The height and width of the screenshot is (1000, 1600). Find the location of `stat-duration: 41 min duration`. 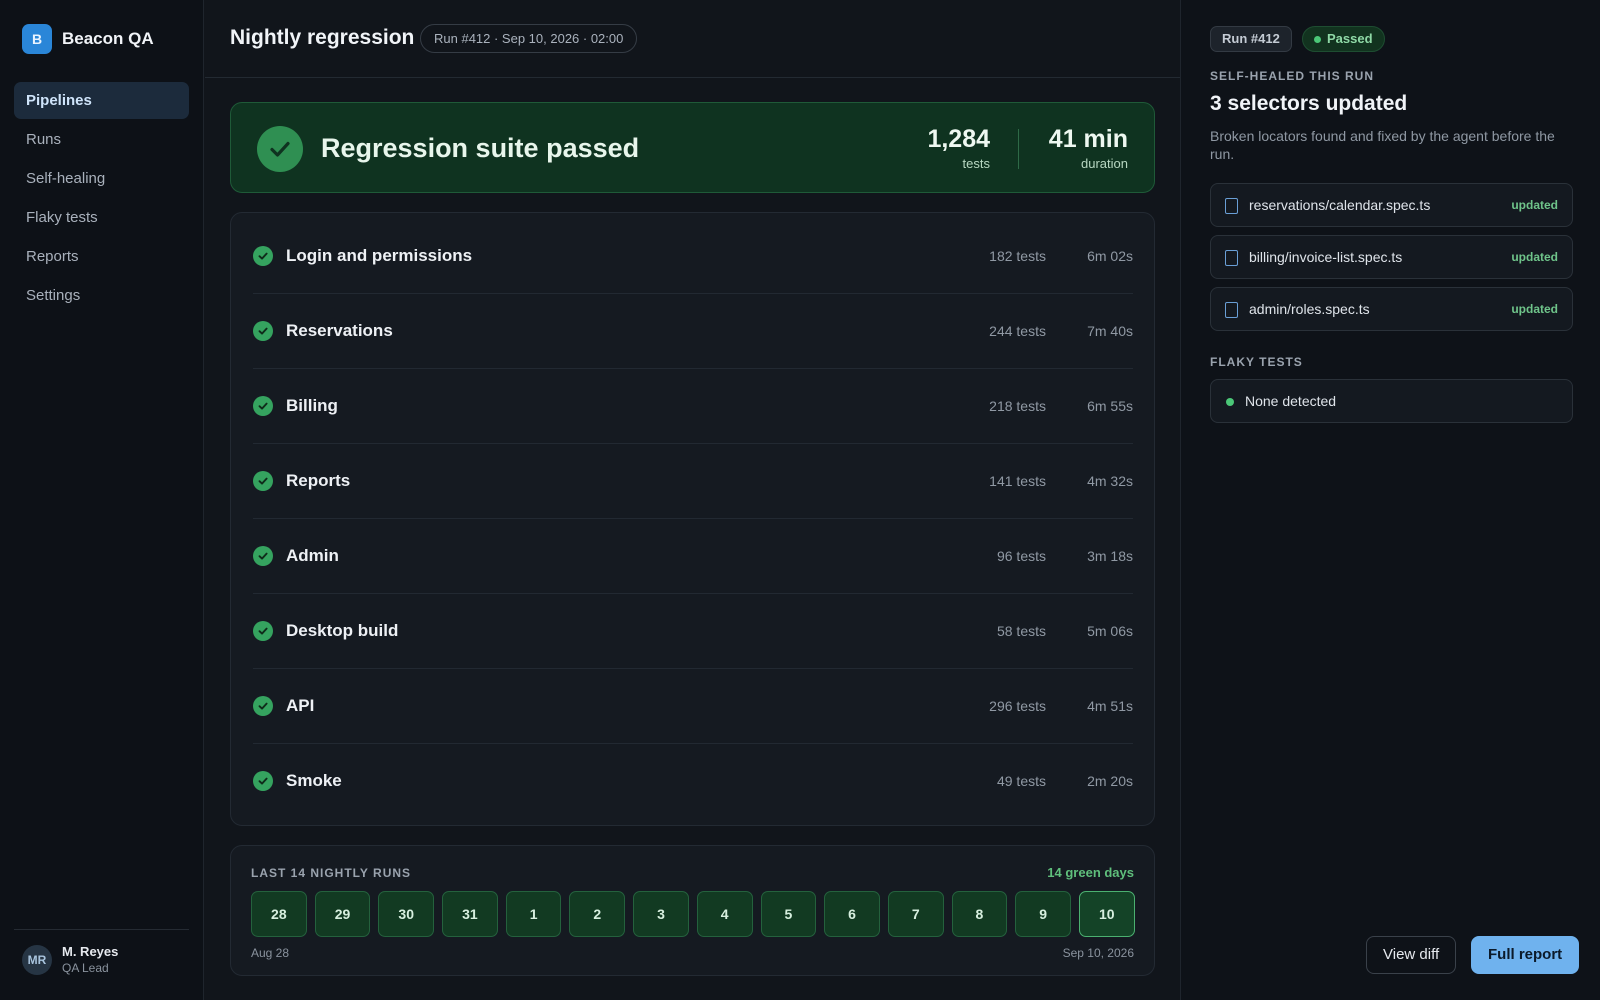

stat-duration: 41 min duration is located at coordinates (1088, 148).